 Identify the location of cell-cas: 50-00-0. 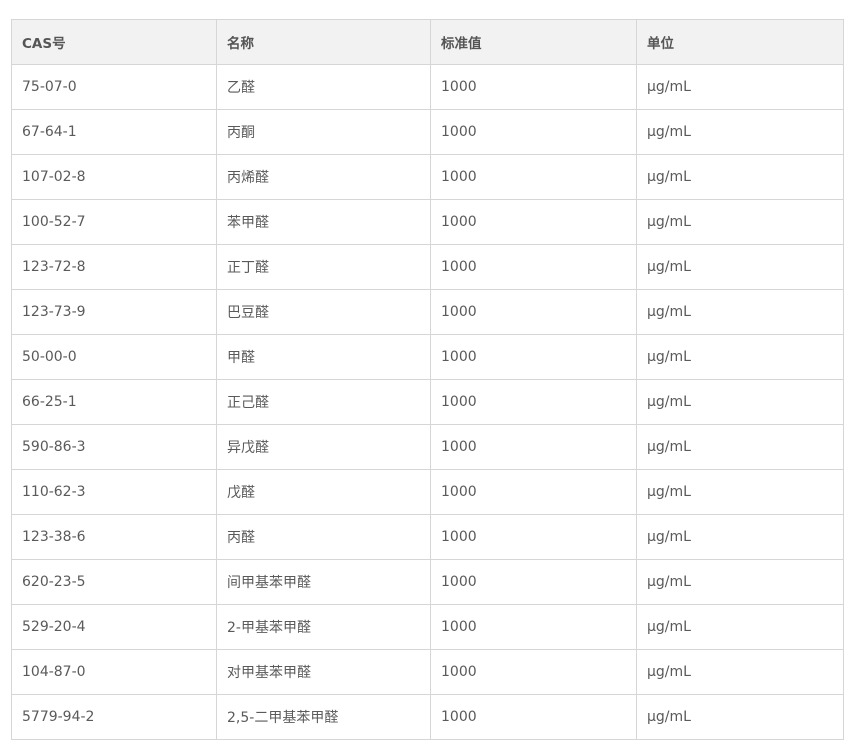
(114, 357).